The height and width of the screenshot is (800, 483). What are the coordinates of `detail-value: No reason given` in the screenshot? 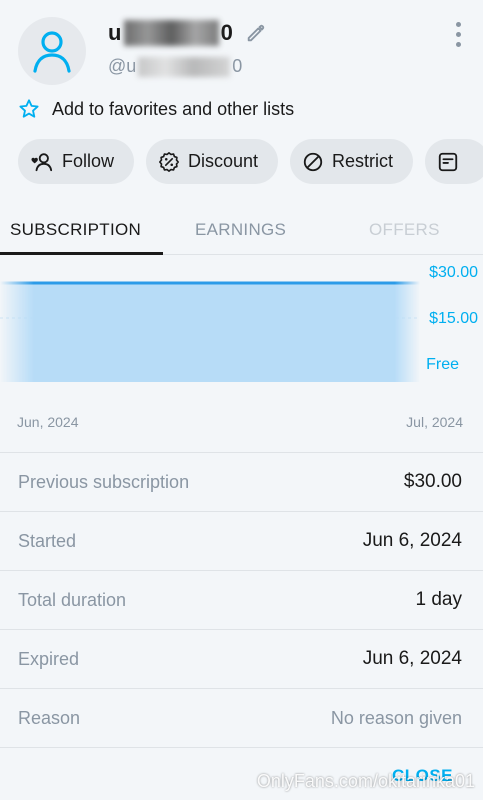 It's located at (396, 717).